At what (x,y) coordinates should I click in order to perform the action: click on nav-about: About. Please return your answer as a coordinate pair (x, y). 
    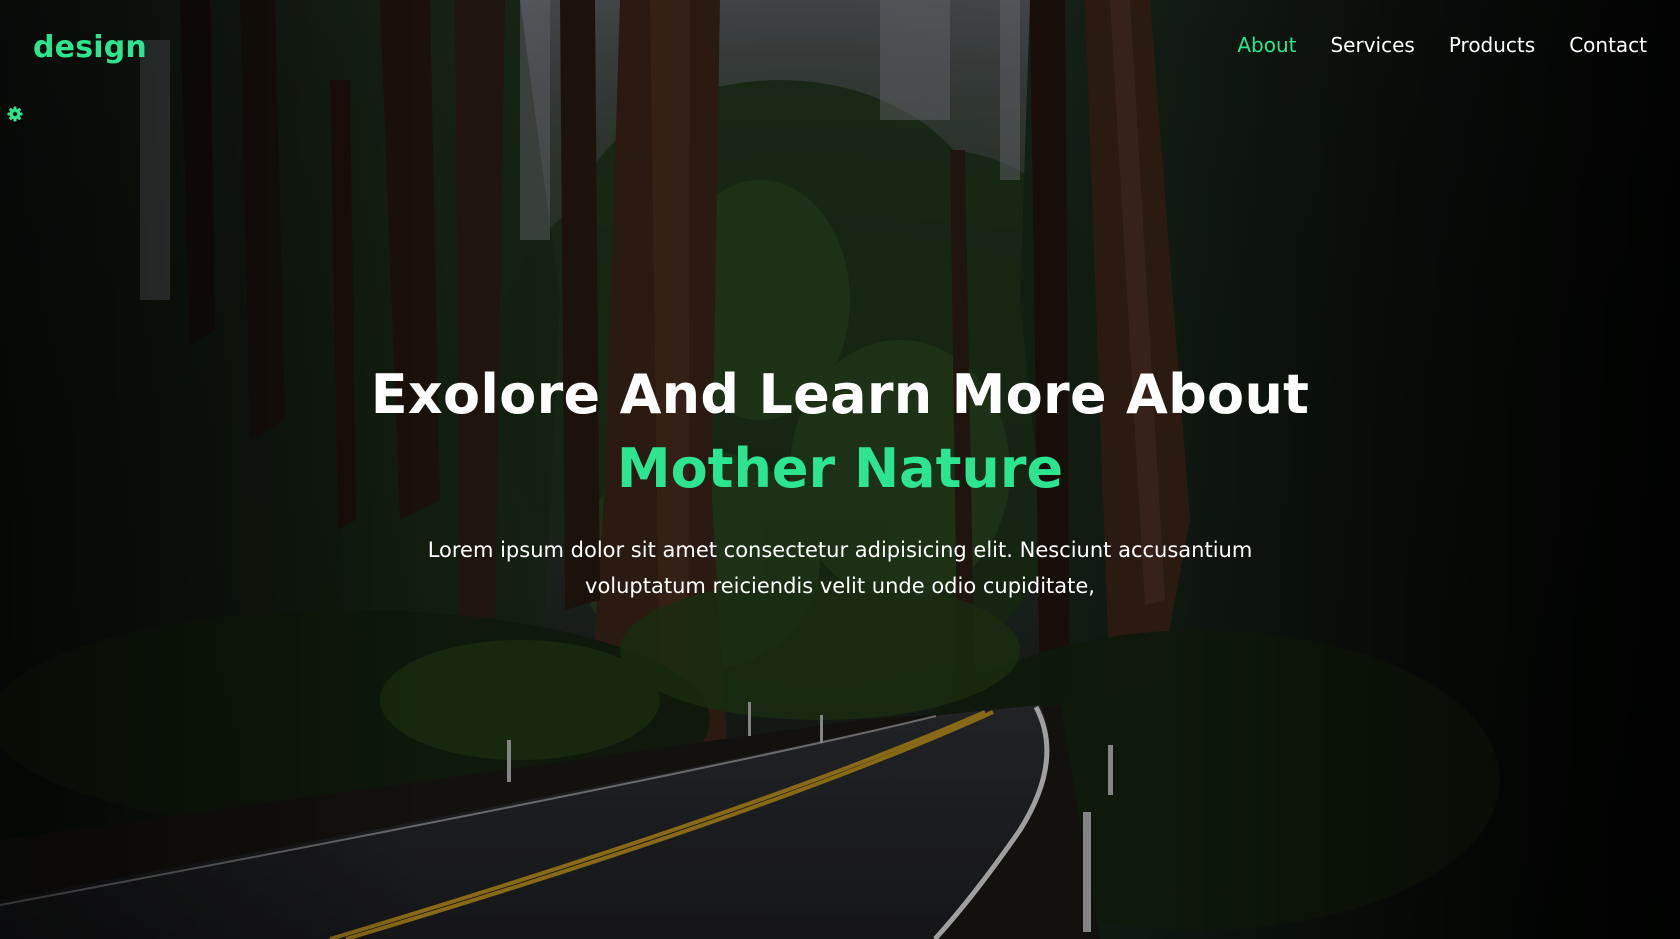
    Looking at the image, I should click on (1266, 45).